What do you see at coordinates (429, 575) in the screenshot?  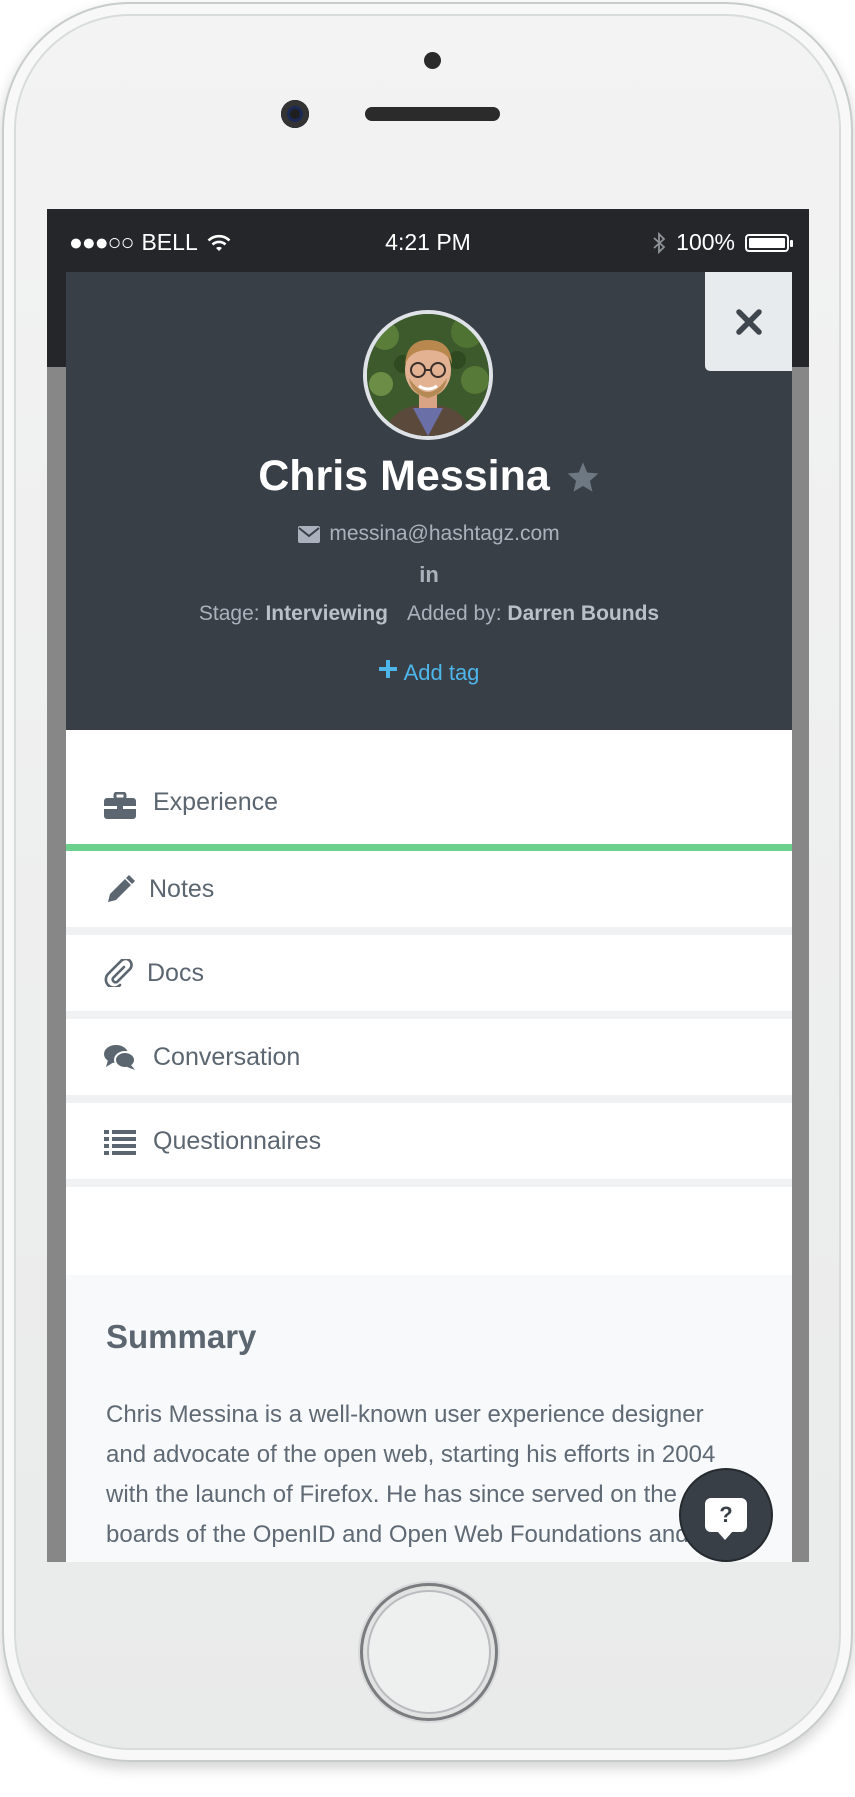 I see `linkedin-icon: in` at bounding box center [429, 575].